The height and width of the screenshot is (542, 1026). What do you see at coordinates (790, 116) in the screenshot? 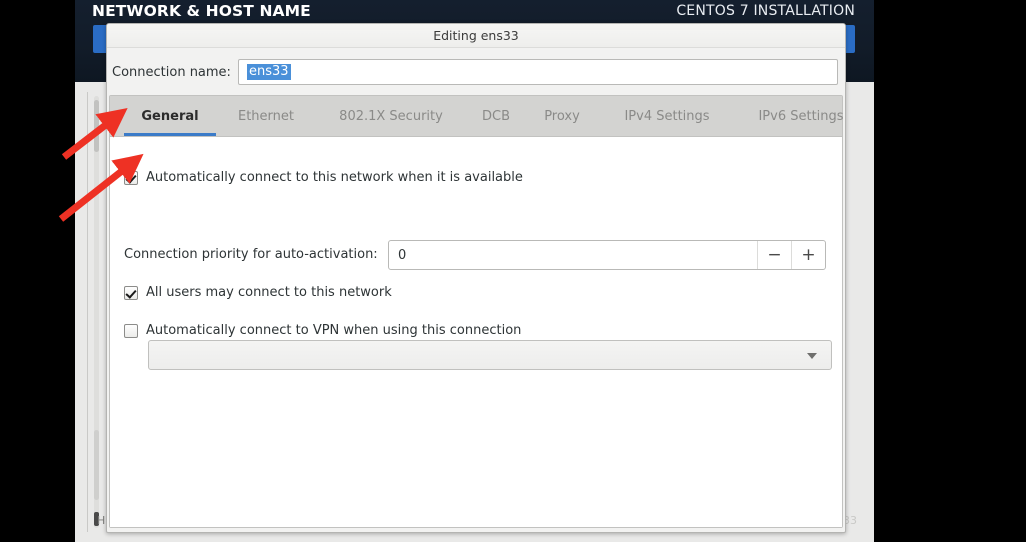
I see `tab-ipv6-settings: IPv6 Settings` at bounding box center [790, 116].